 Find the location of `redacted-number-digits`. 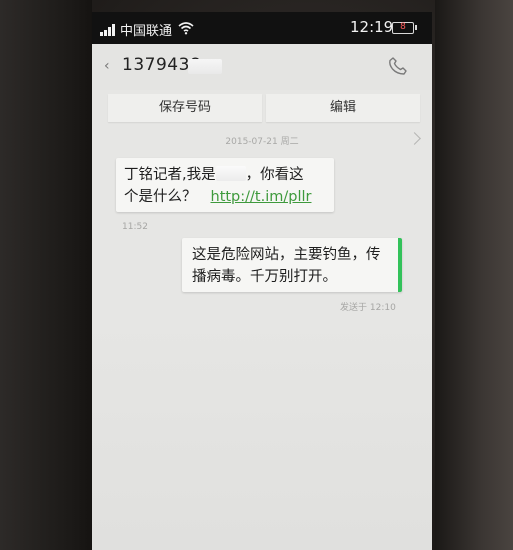

redacted-number-digits is located at coordinates (205, 66).